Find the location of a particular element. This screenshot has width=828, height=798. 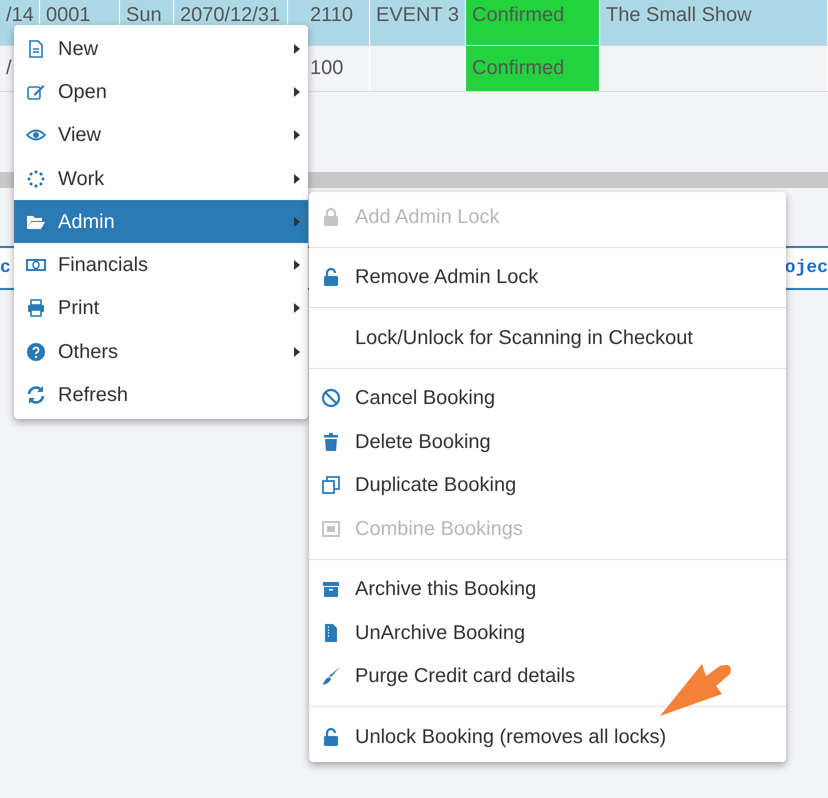

refresh-icon is located at coordinates (36, 395).